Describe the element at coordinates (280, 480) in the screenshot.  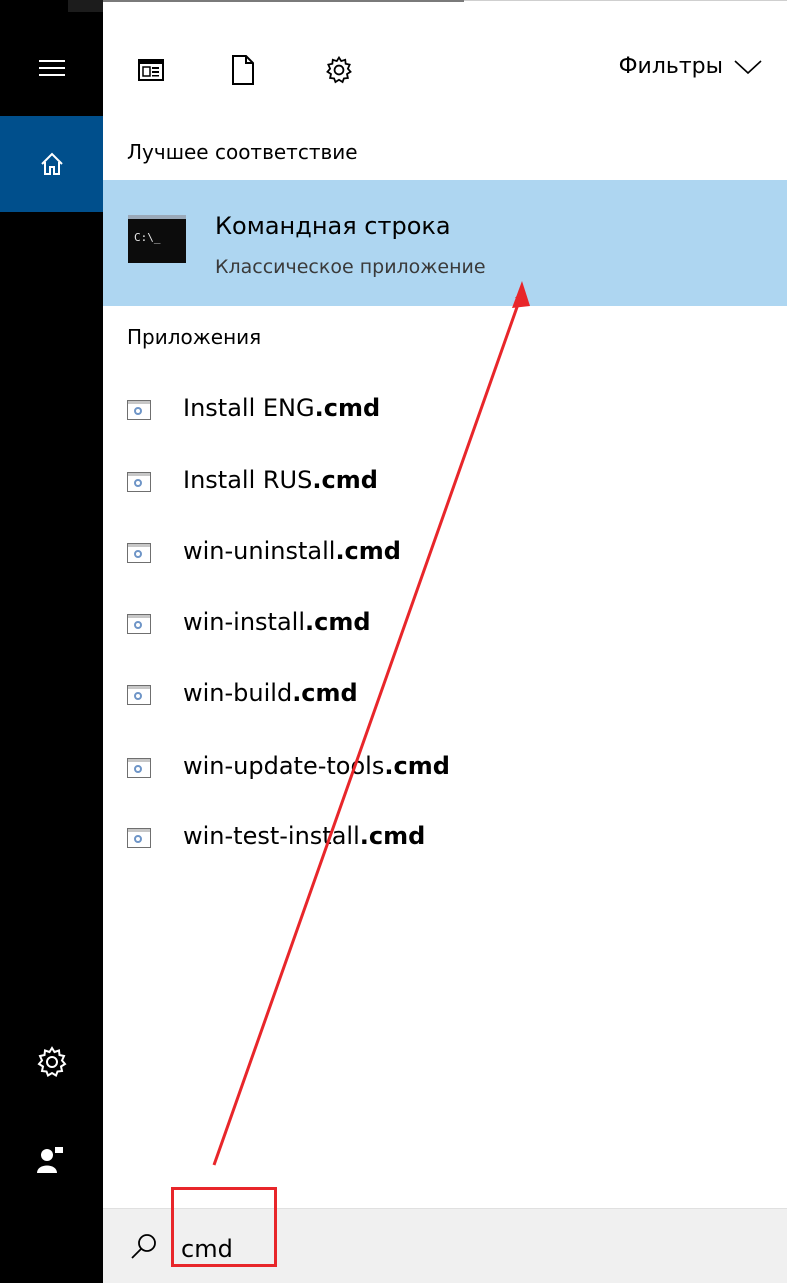
I see `list-item-label: Install RUS.cmd` at that location.